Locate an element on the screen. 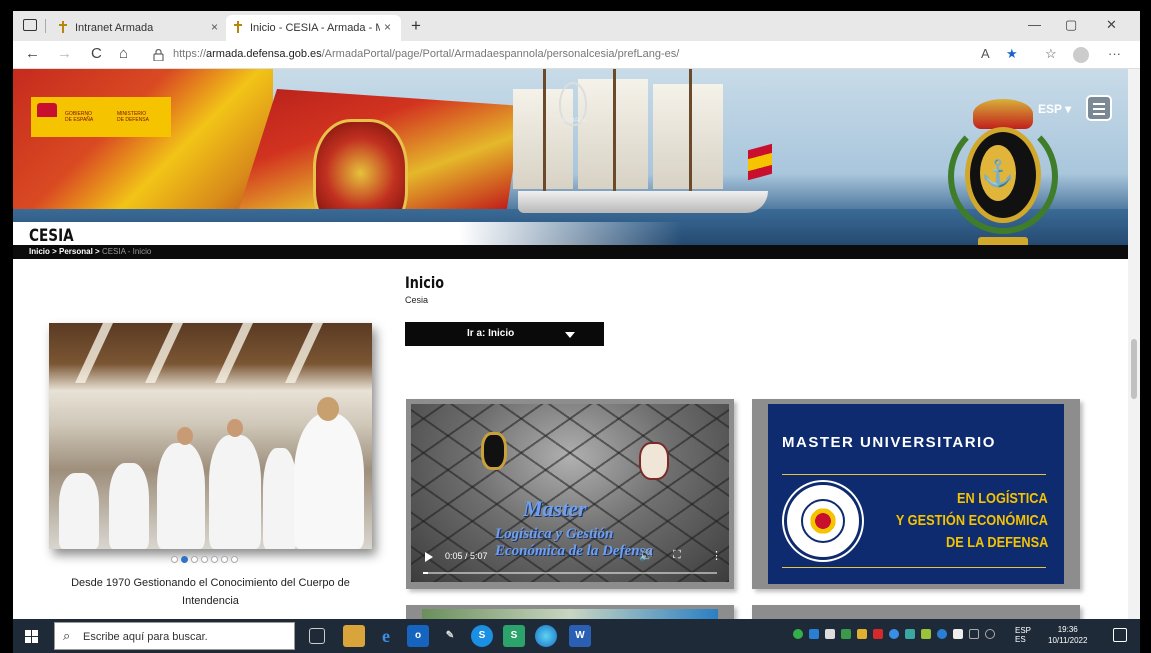  breadcrumb: Inicio > Personal > CESIA - Inicio is located at coordinates (90, 251).